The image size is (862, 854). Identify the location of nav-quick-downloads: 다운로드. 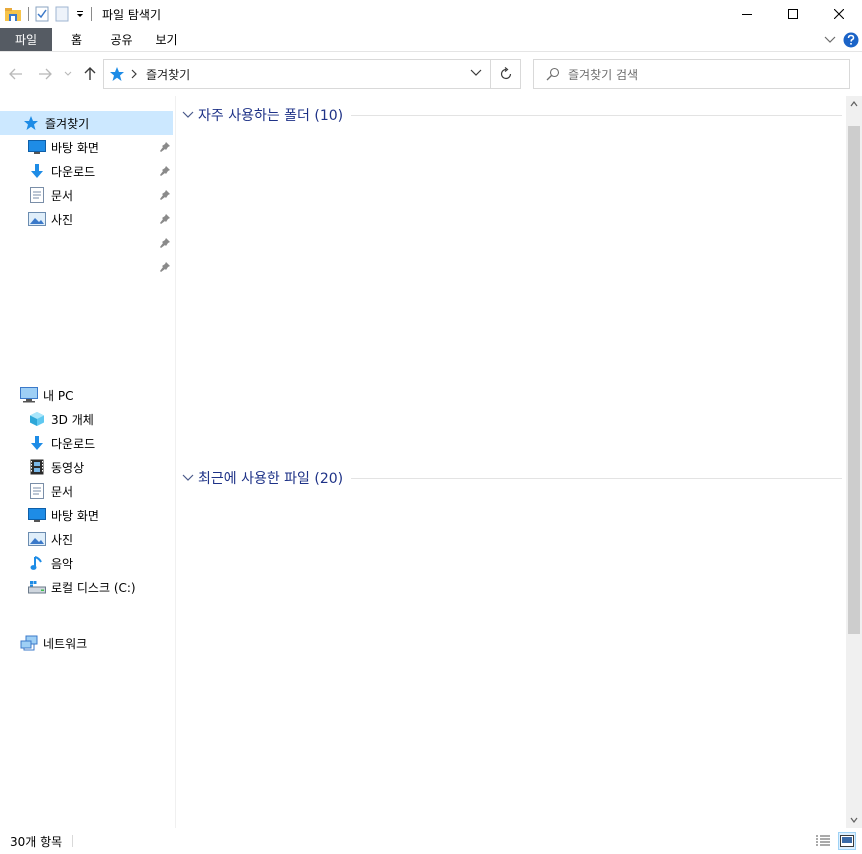
(86, 171).